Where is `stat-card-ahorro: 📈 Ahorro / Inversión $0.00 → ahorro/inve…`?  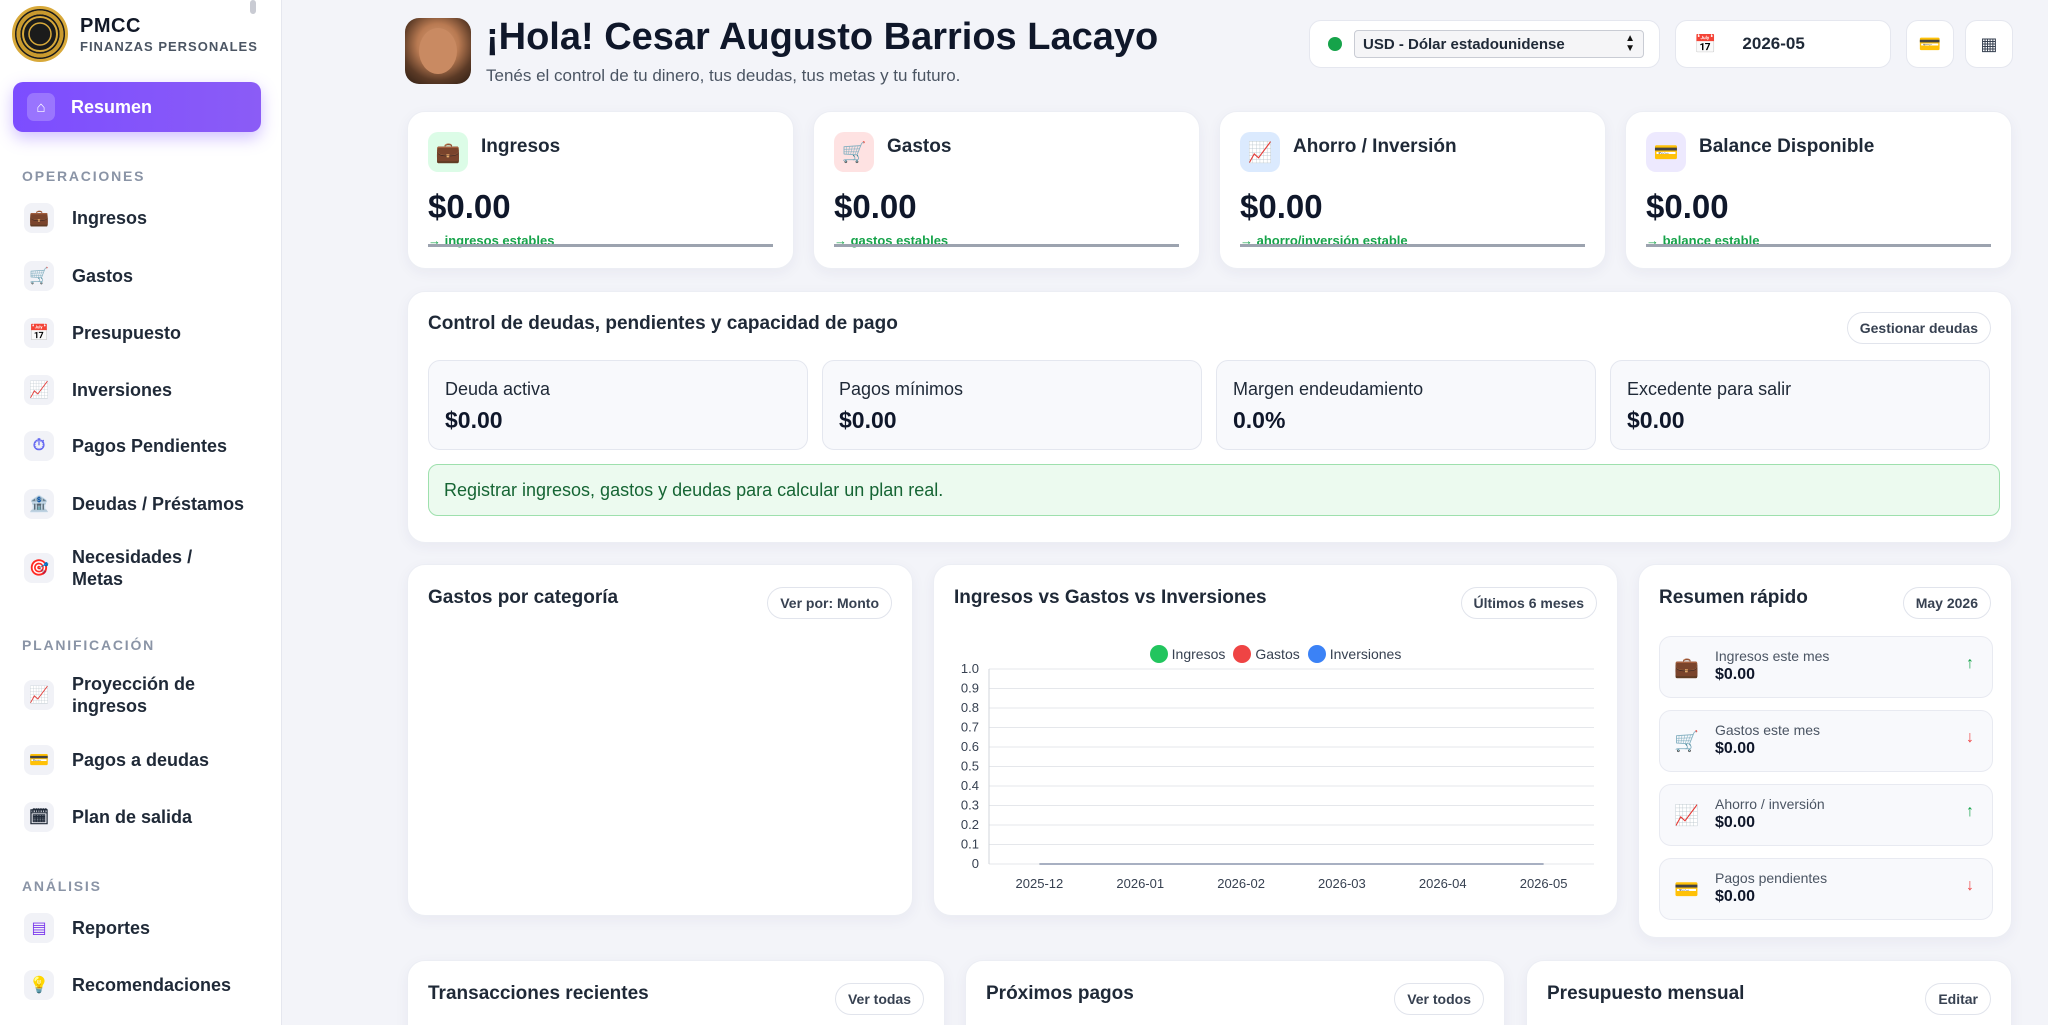 stat-card-ahorro: 📈 Ahorro / Inversión $0.00 → ahorro/inve… is located at coordinates (1412, 190).